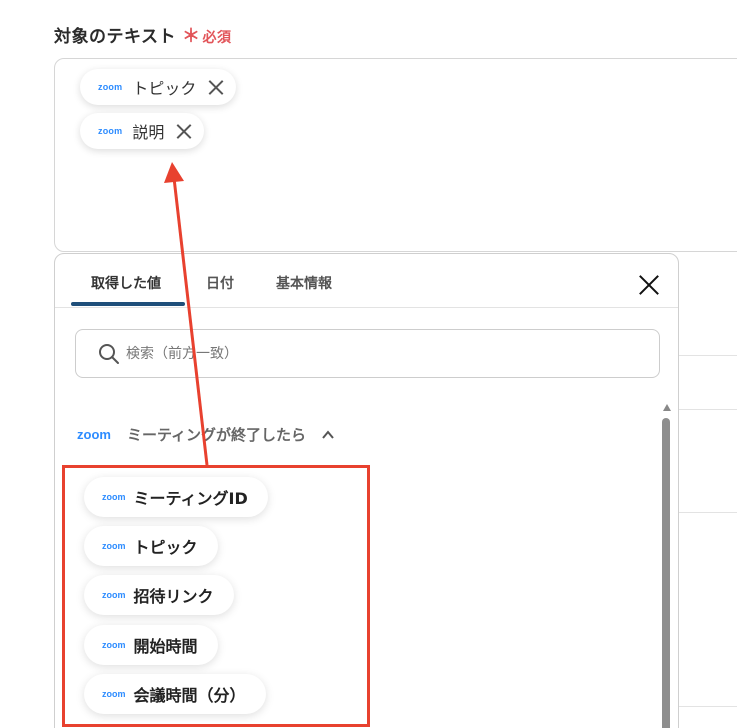 The width and height of the screenshot is (737, 728). What do you see at coordinates (164, 88) in the screenshot?
I see `chip-label: トピック` at bounding box center [164, 88].